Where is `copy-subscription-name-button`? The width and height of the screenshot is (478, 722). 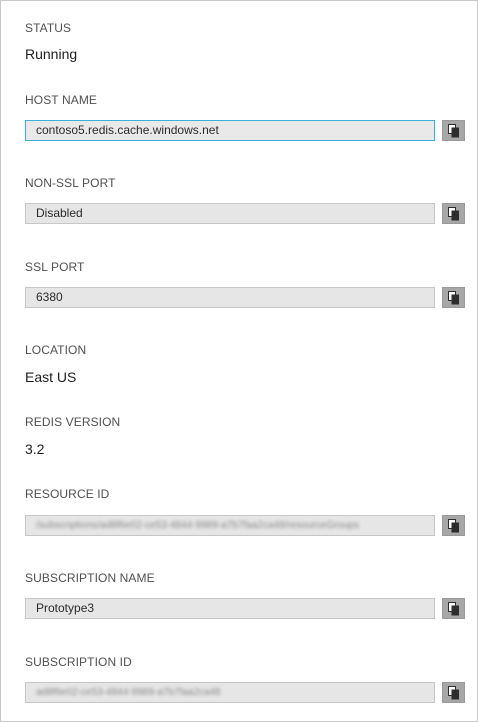
copy-subscription-name-button is located at coordinates (453, 608).